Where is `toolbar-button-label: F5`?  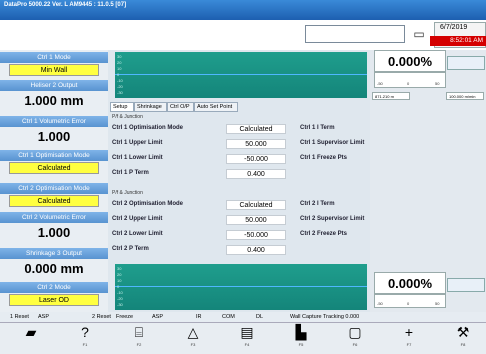 toolbar-button-label: F5 is located at coordinates (301, 344).